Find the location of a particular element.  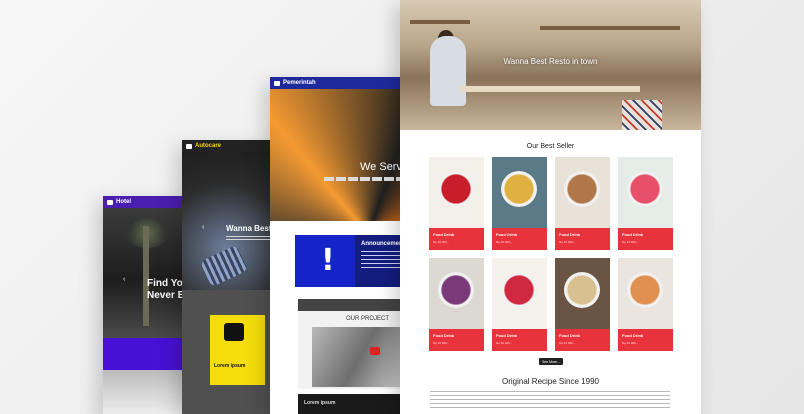

recipe-section-title: Original Recipe Since 1990 is located at coordinates (550, 381).